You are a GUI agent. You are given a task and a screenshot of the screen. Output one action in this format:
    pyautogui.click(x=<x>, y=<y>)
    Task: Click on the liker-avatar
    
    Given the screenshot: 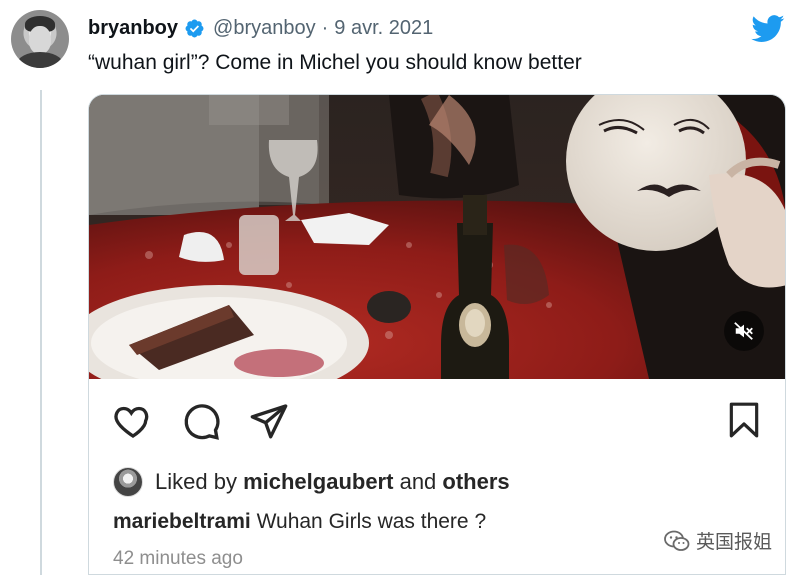 What is the action you would take?
    pyautogui.click(x=128, y=482)
    